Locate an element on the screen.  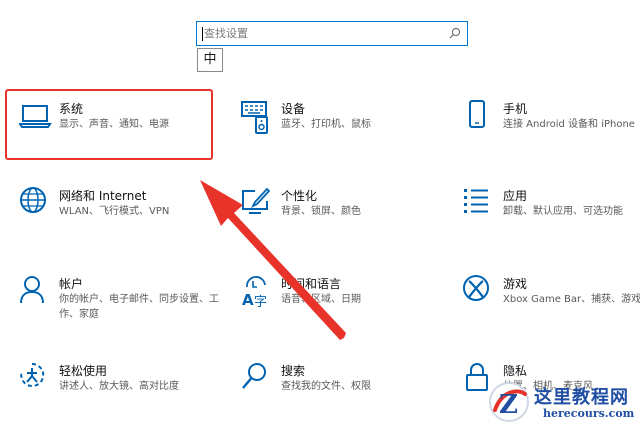
tile-devices: 设备 蓝牙、打印机、鼠标 is located at coordinates (341, 129).